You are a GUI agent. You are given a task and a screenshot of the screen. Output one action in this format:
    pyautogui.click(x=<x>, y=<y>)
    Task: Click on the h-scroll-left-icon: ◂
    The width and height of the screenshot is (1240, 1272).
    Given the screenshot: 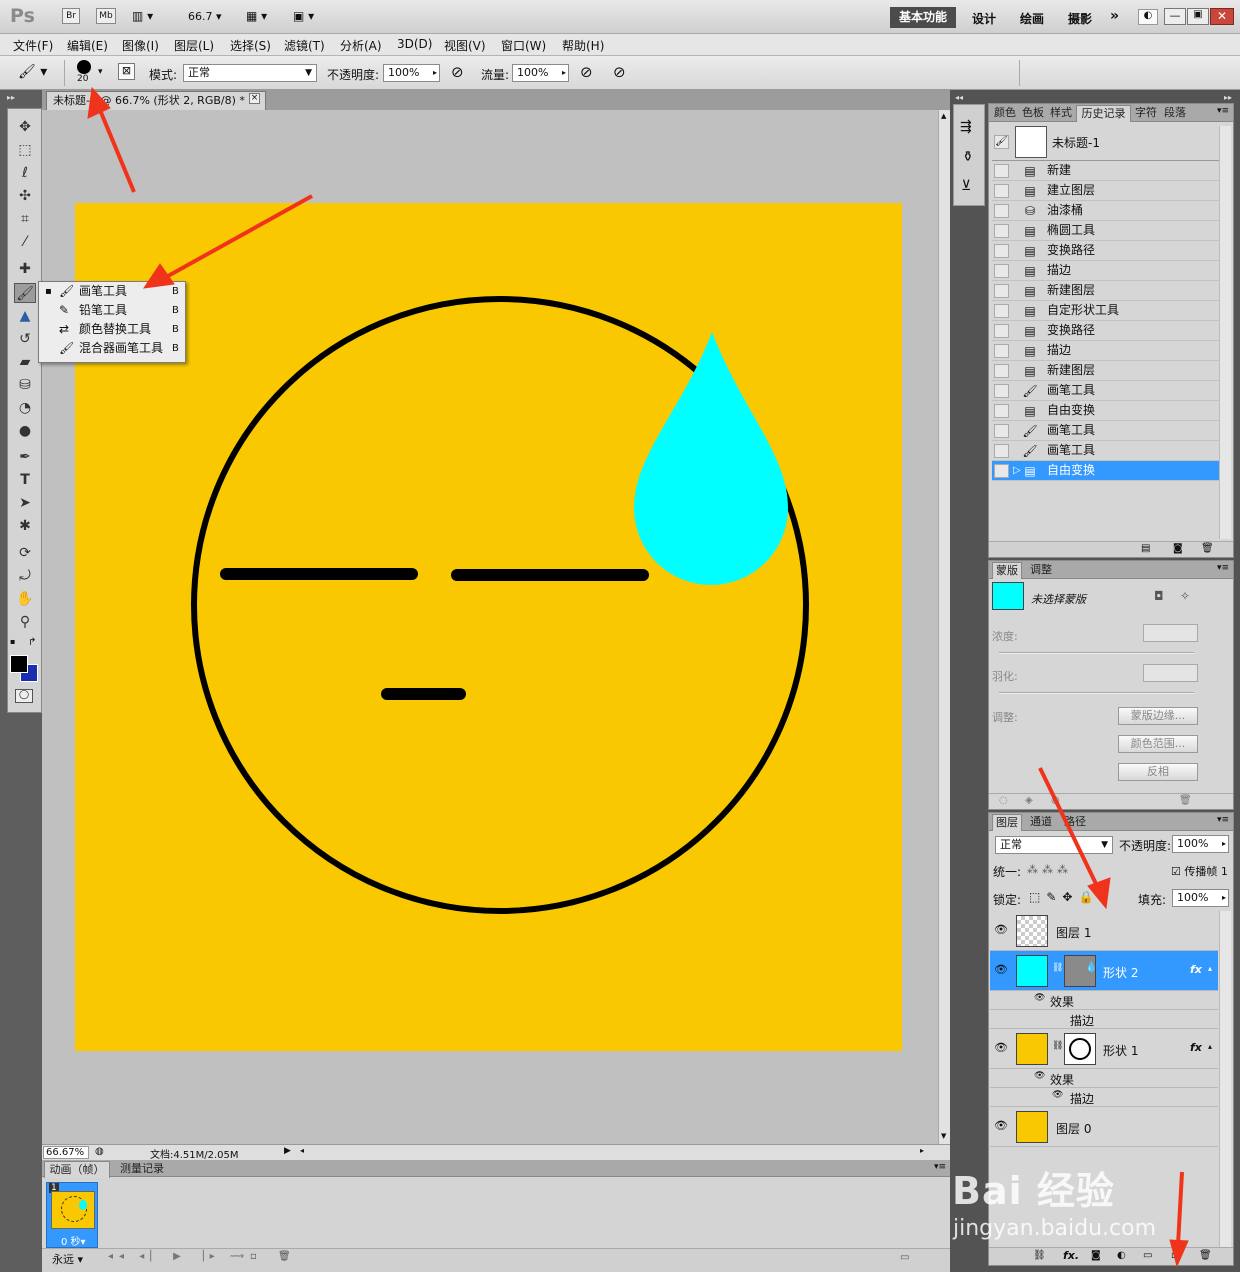 What is the action you would take?
    pyautogui.click(x=302, y=1150)
    